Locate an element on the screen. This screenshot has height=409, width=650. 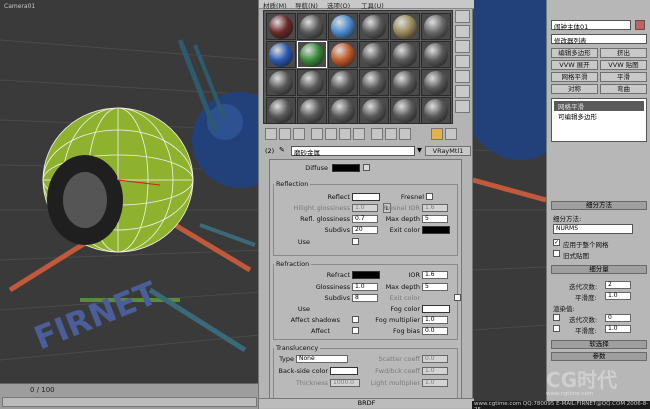
put-to-library-button is located at coordinates (345, 134).